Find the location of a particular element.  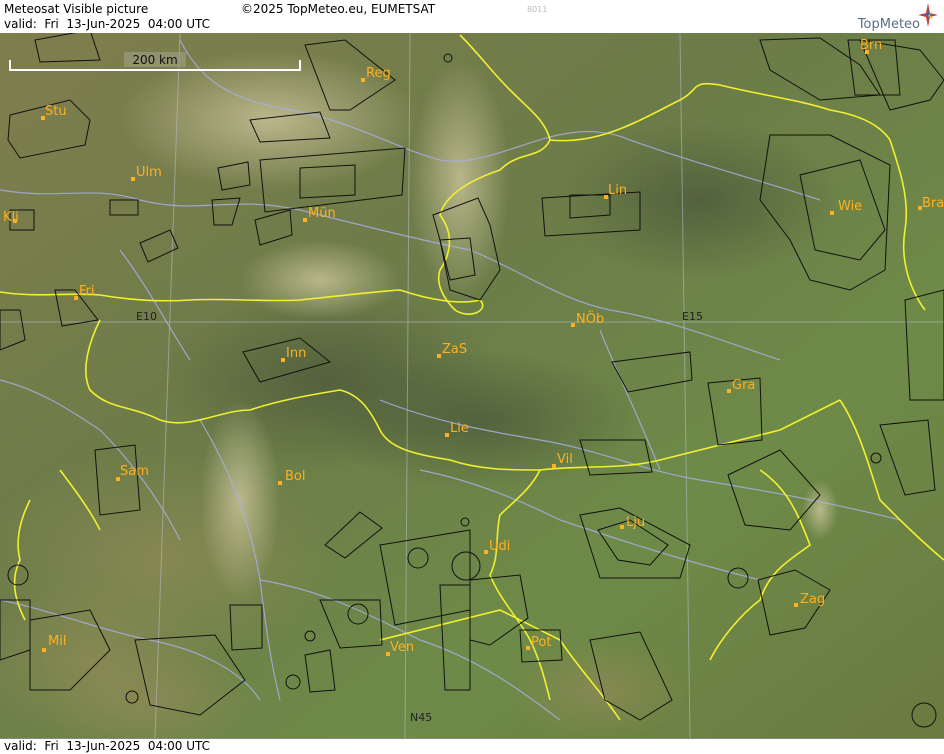

topmeteo-logo: TopMeteo is located at coordinates (880, 16).